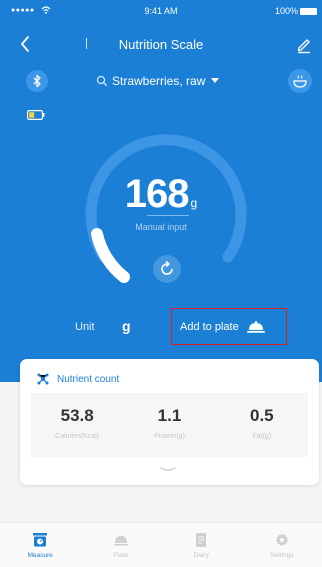 This screenshot has width=322, height=567. I want to click on edit-pencil-icon, so click(304, 44).